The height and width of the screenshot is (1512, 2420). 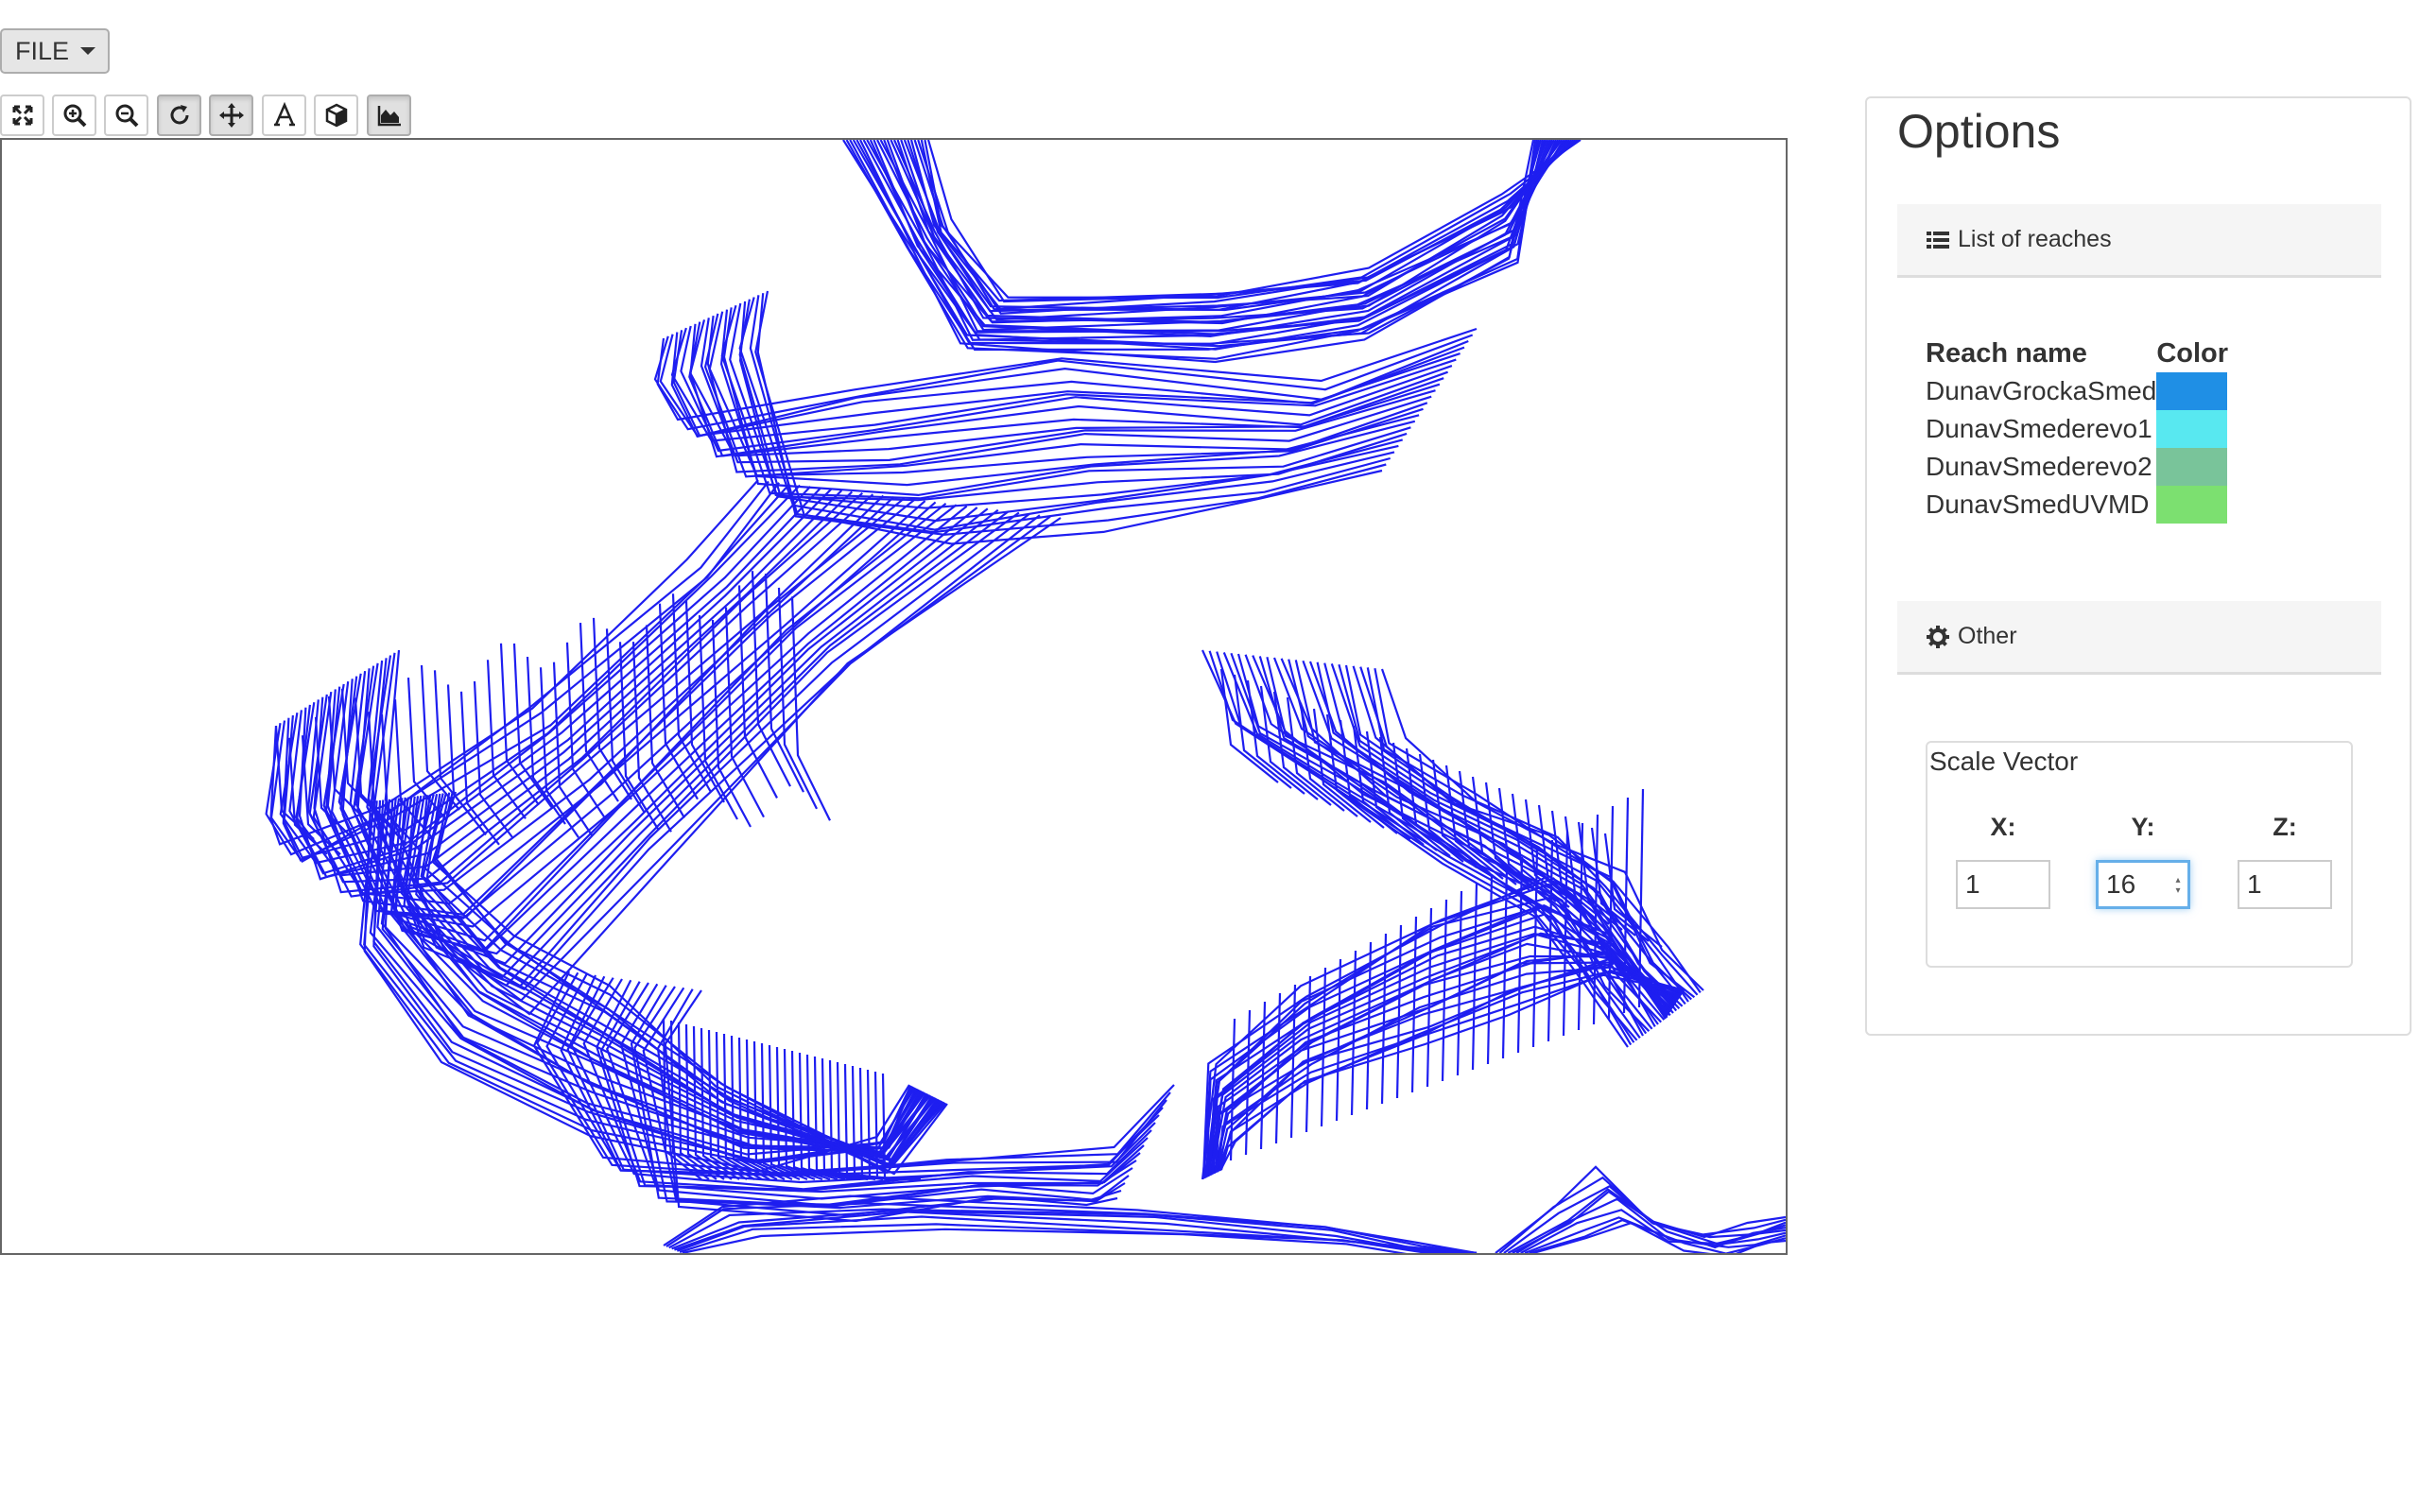 What do you see at coordinates (2178, 885) in the screenshot?
I see `number-stepper-icon: ▴ ▾` at bounding box center [2178, 885].